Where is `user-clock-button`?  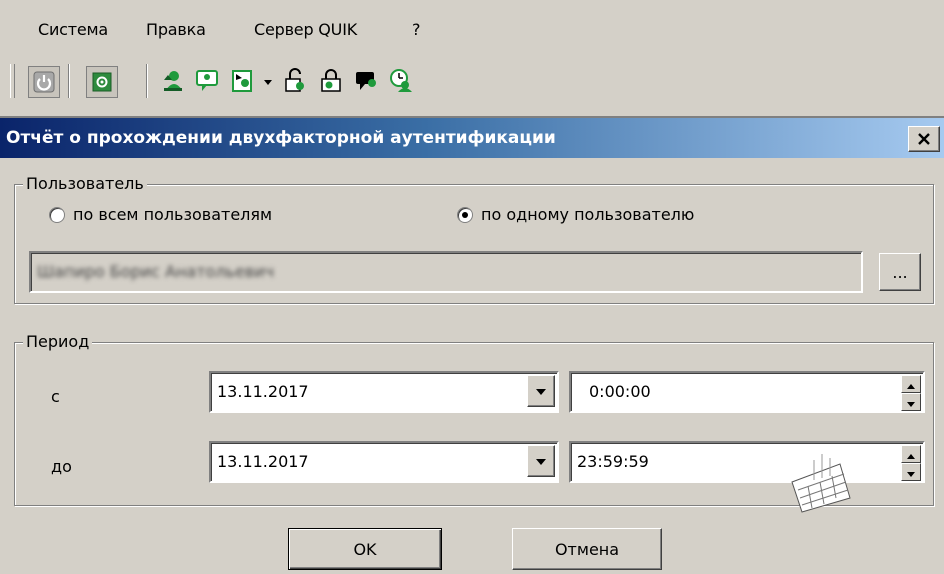 user-clock-button is located at coordinates (401, 81).